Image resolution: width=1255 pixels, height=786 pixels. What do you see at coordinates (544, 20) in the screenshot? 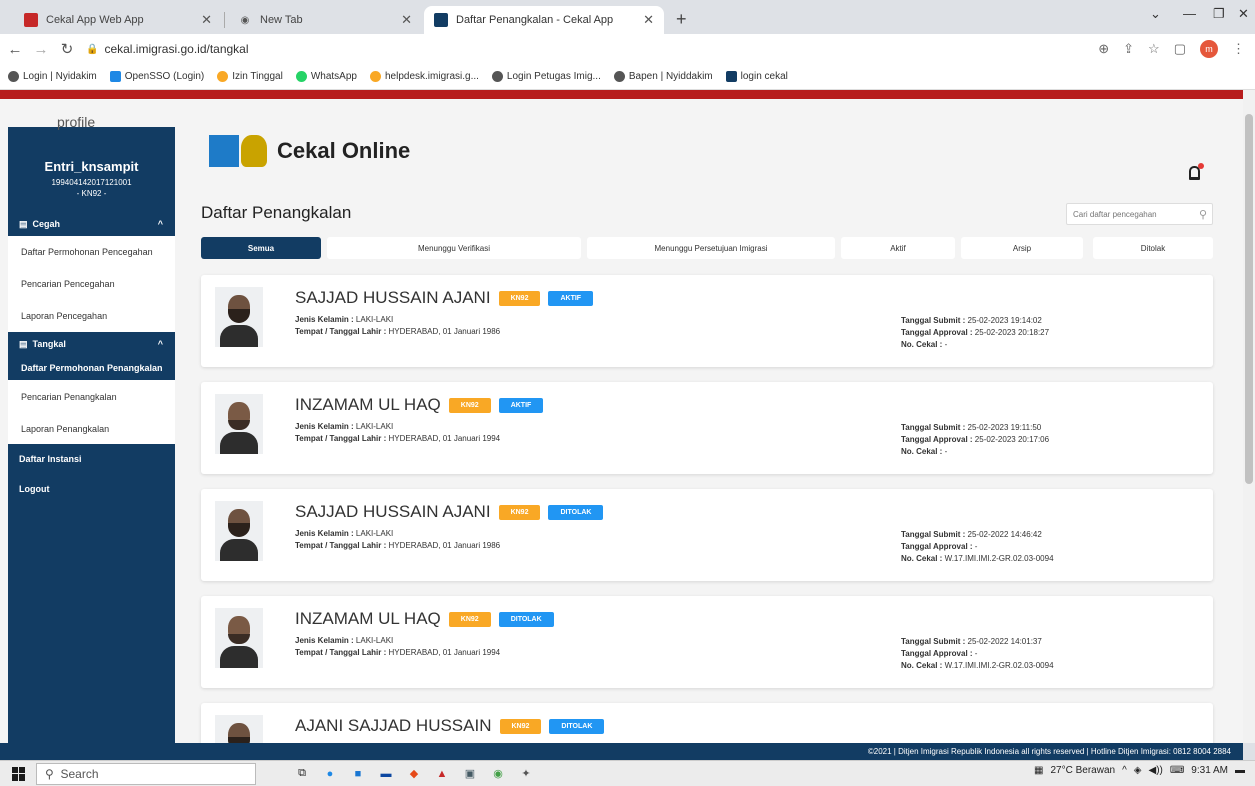
I see `browser-tab-daftar-penangkalan: Daftar Penangkalan - Cekal App ✕` at bounding box center [544, 20].